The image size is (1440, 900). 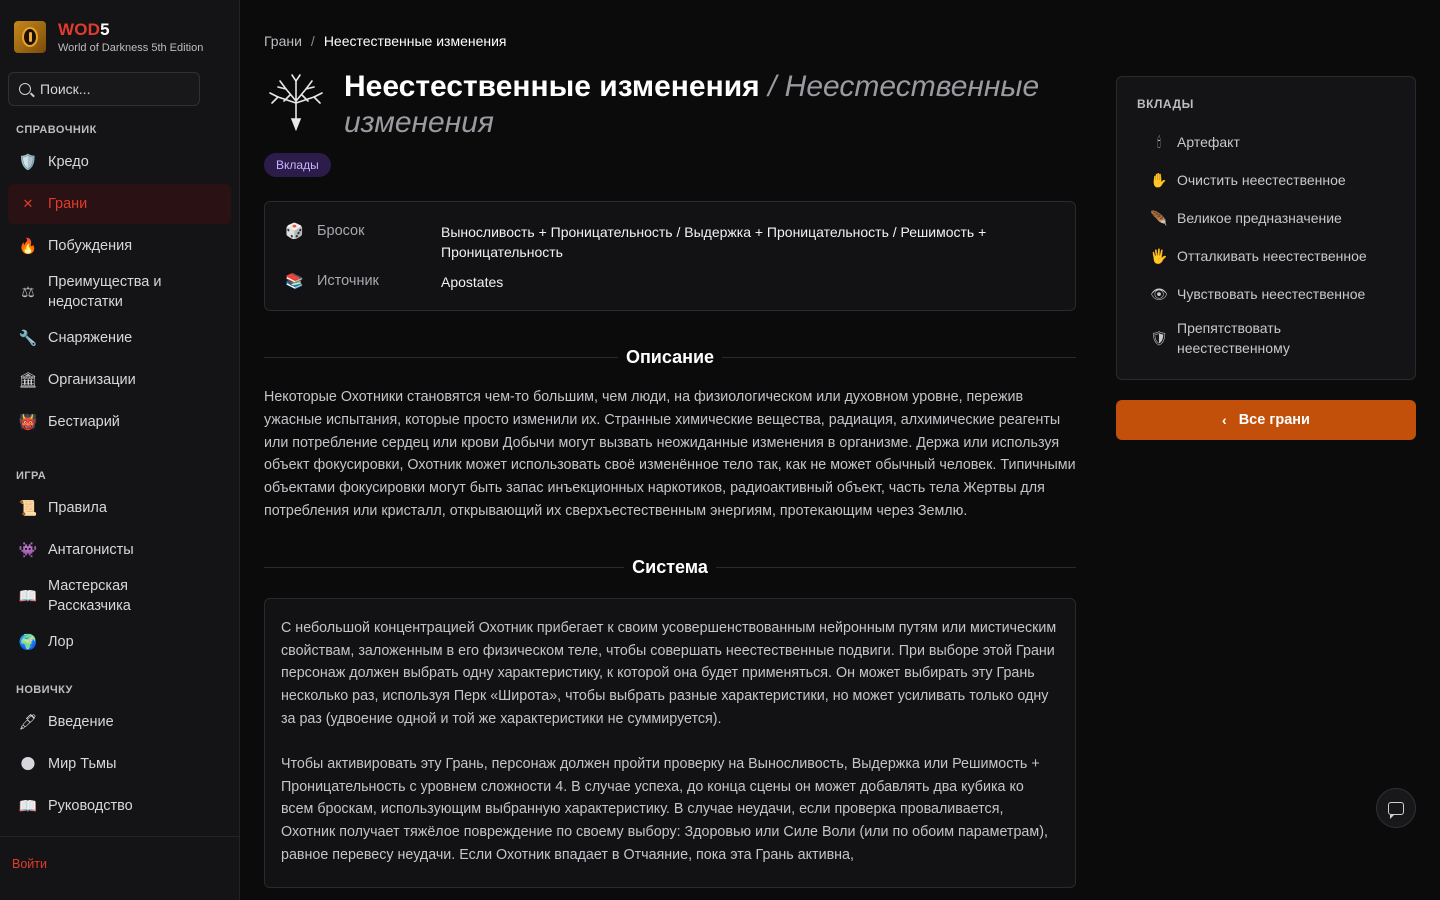 What do you see at coordinates (28, 162) in the screenshot?
I see `shield-icon: 🛡️` at bounding box center [28, 162].